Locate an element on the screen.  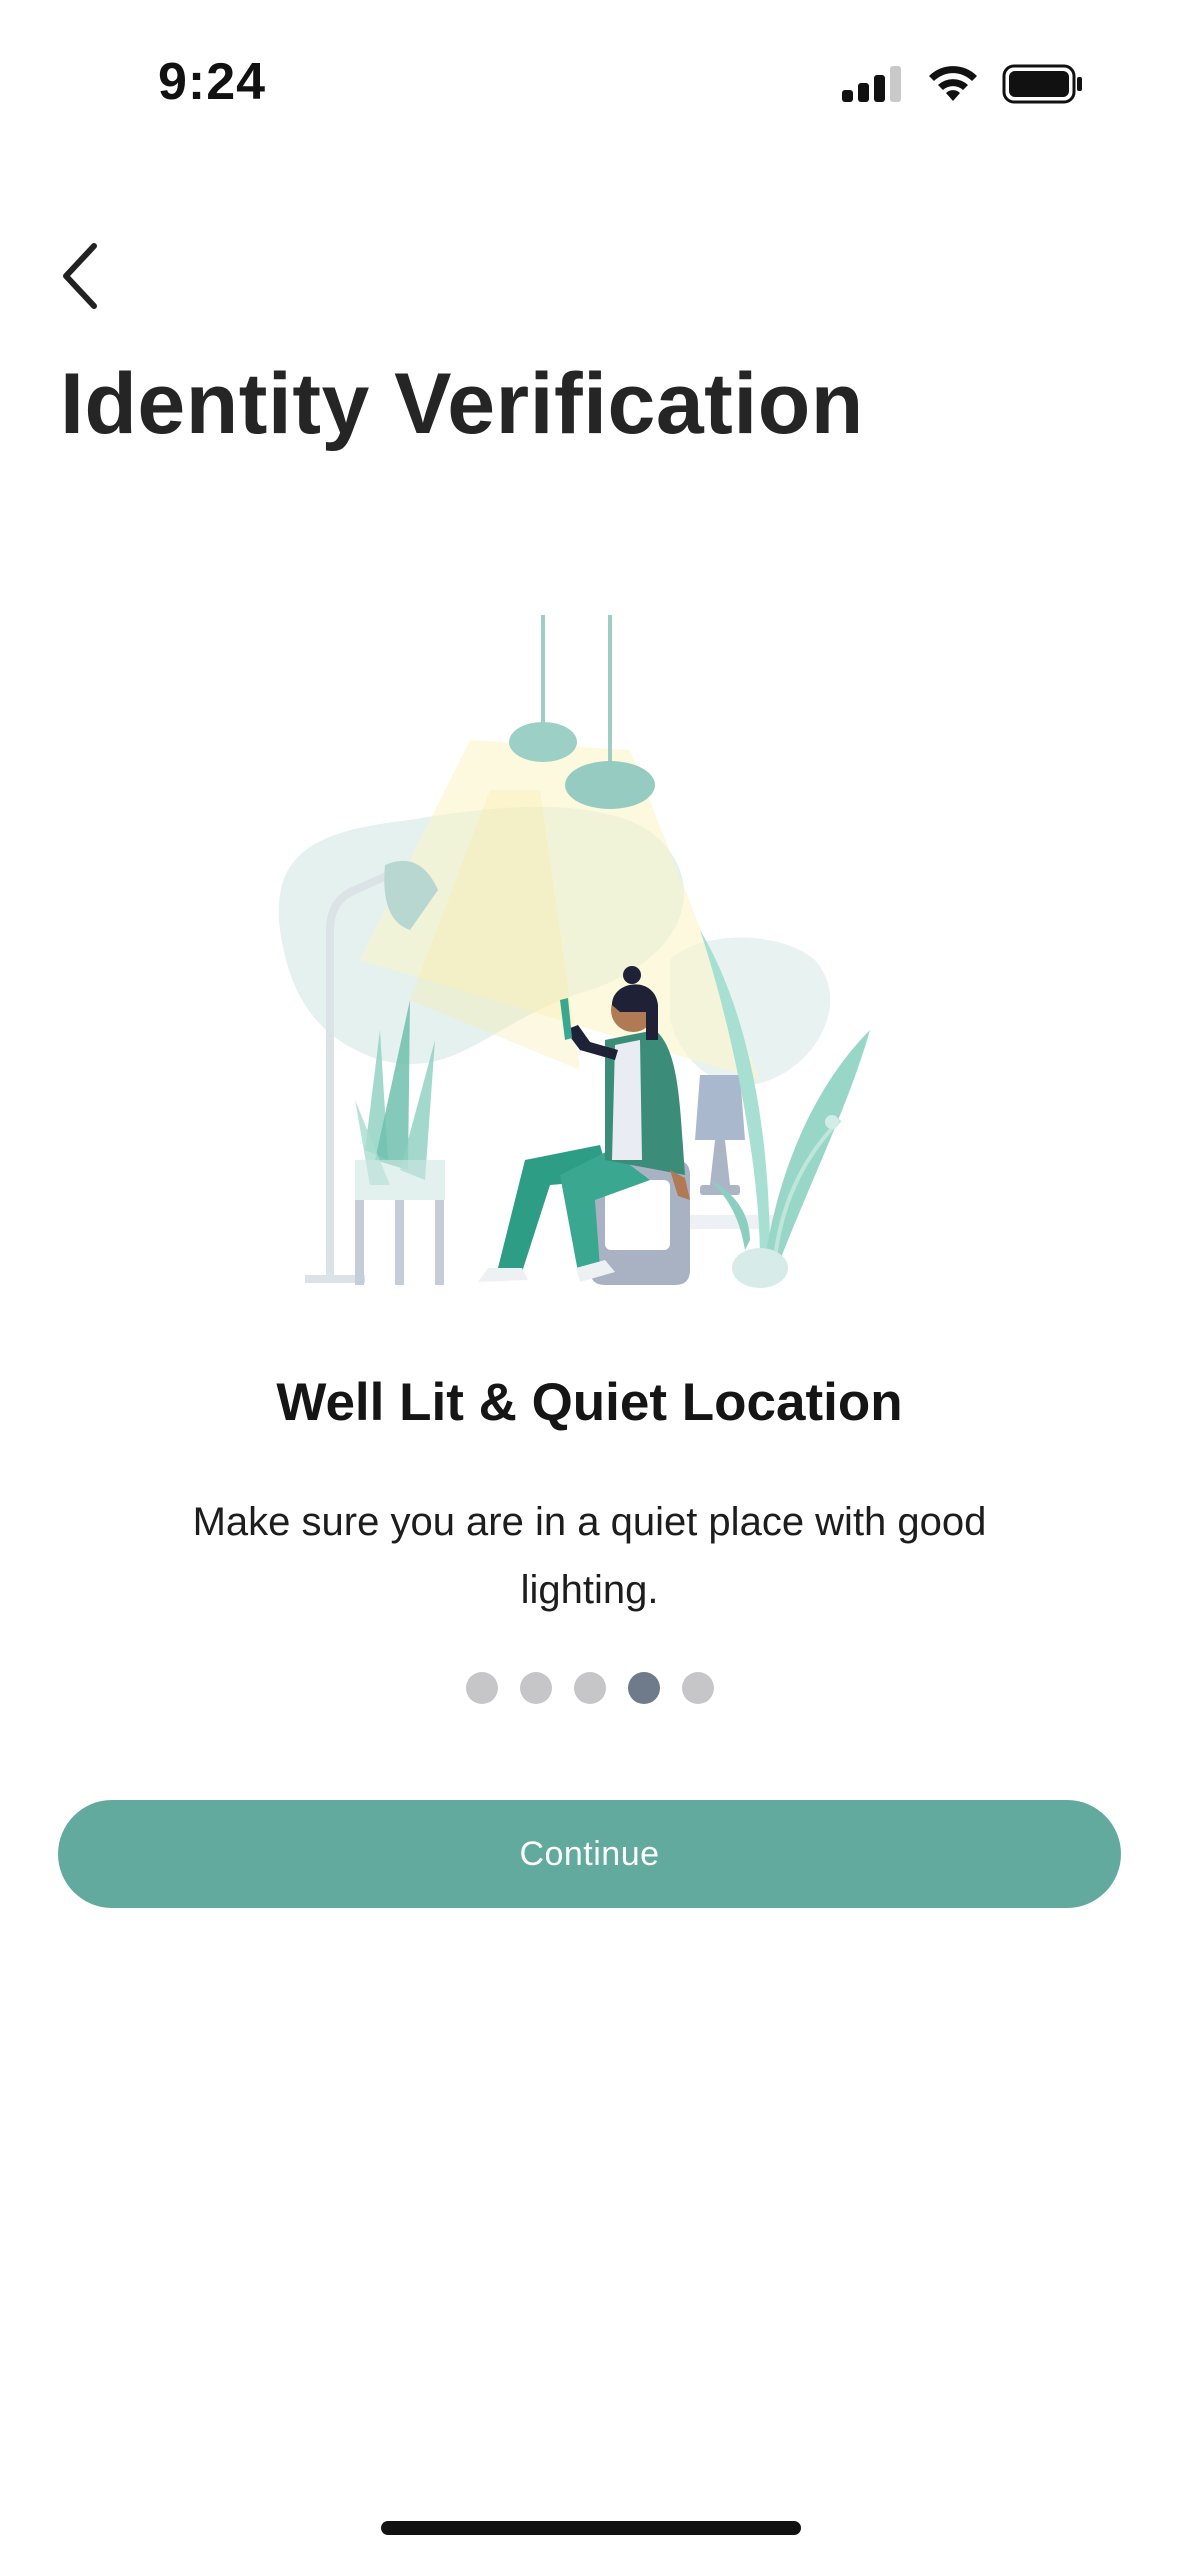
back-button is located at coordinates (92, 276).